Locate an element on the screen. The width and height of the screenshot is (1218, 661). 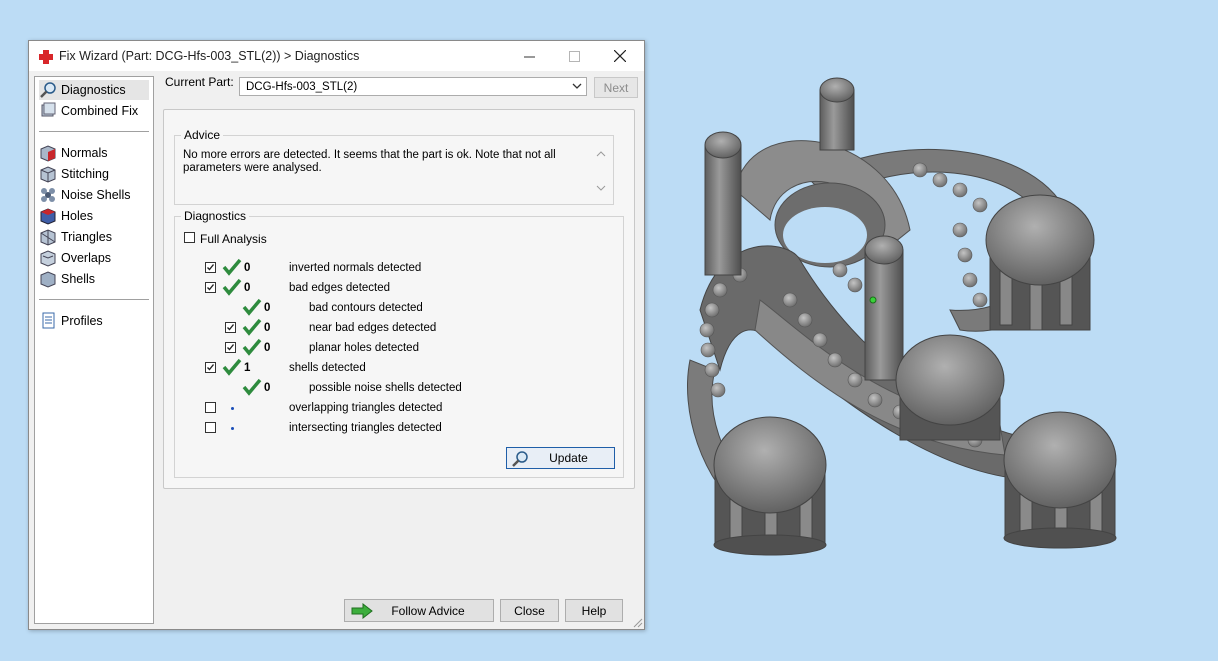
bad-contours-label: bad contours detected is located at coordinates (366, 308).